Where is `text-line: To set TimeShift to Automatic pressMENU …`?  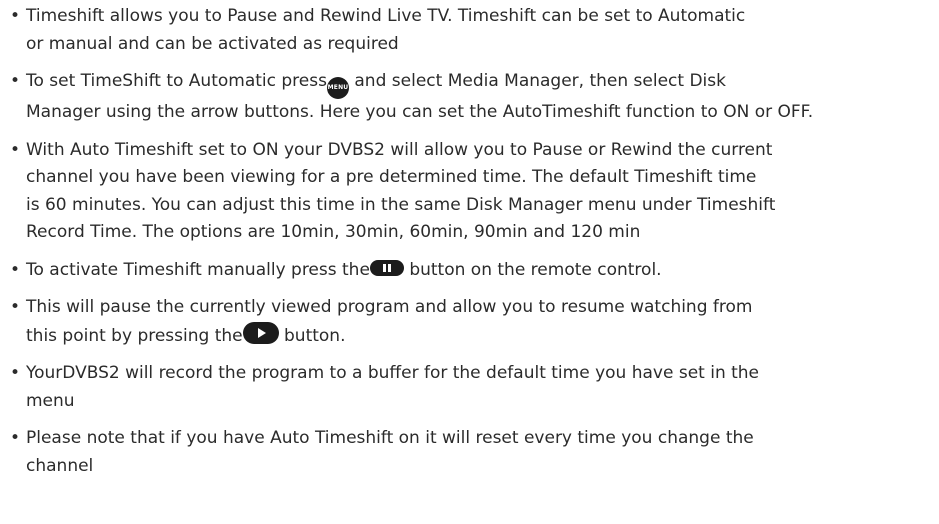 text-line: To set TimeShift to Automatic pressMENU … is located at coordinates (480, 83).